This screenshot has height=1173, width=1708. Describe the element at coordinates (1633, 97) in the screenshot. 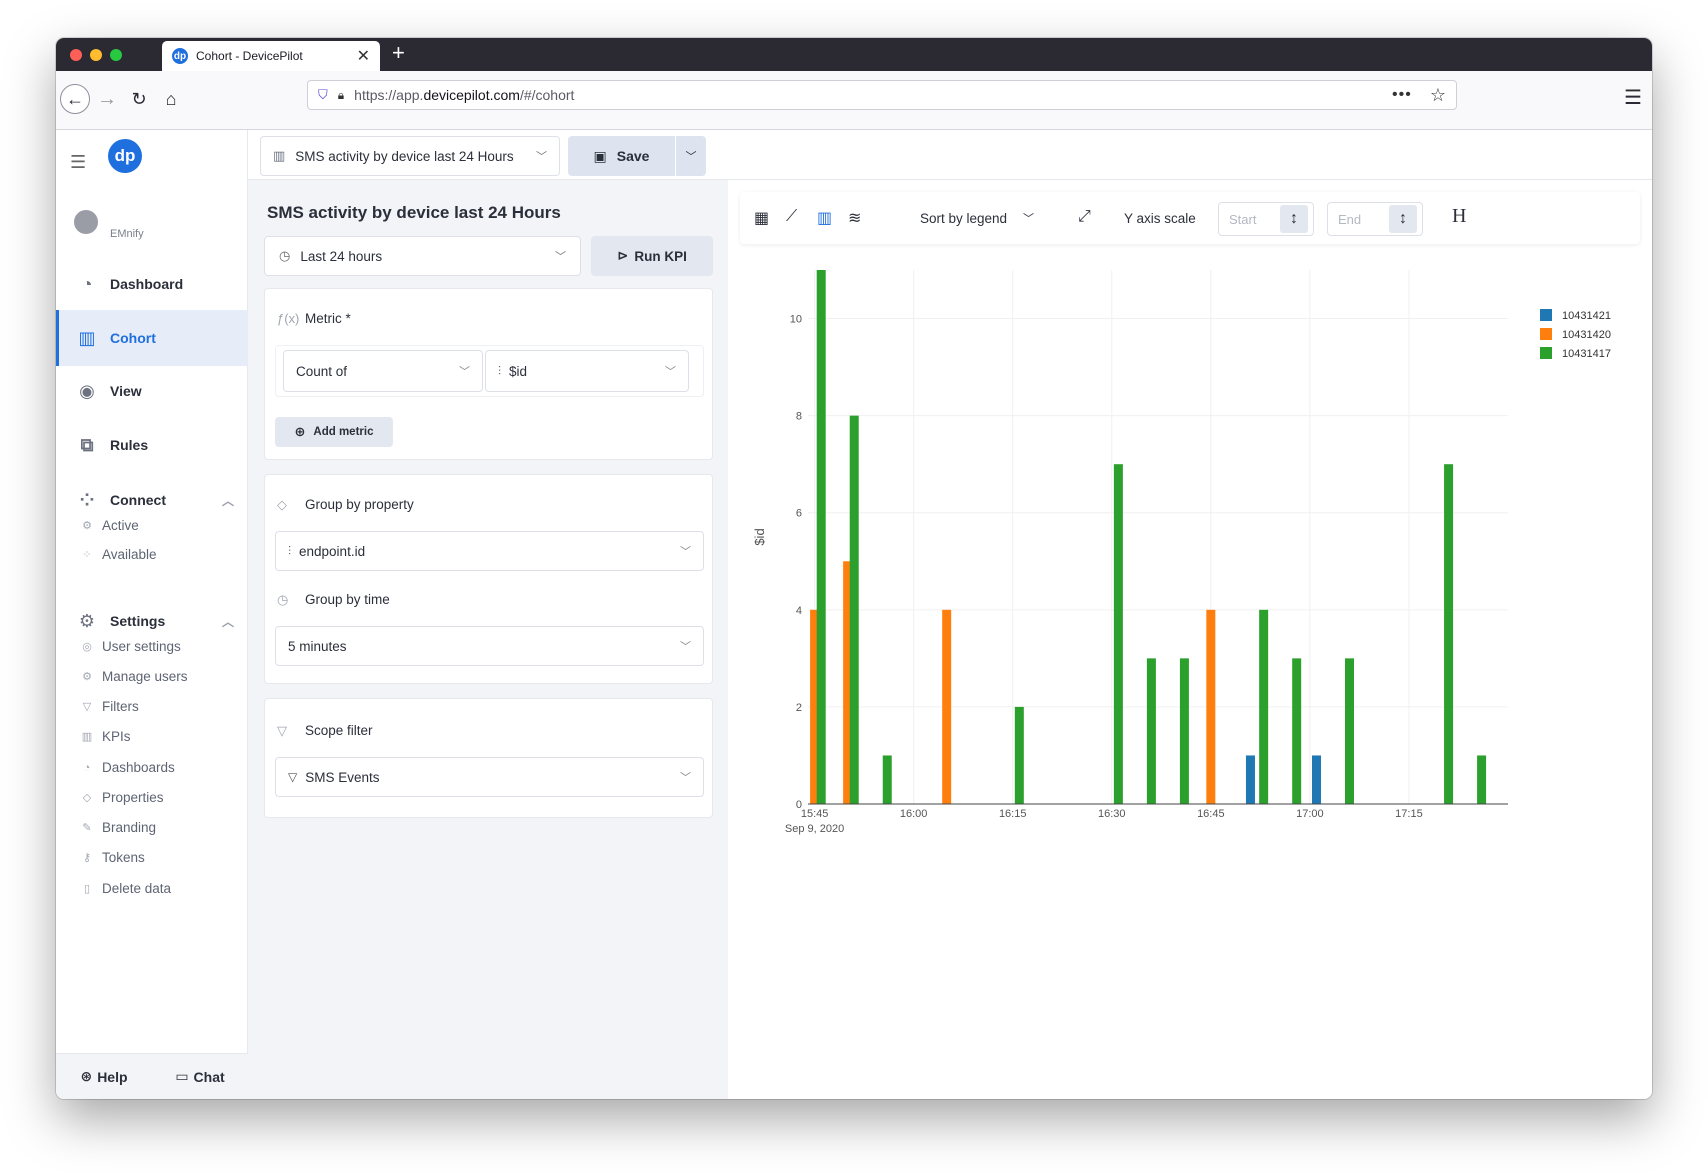

I see `browser-menu-icon: ☰` at that location.